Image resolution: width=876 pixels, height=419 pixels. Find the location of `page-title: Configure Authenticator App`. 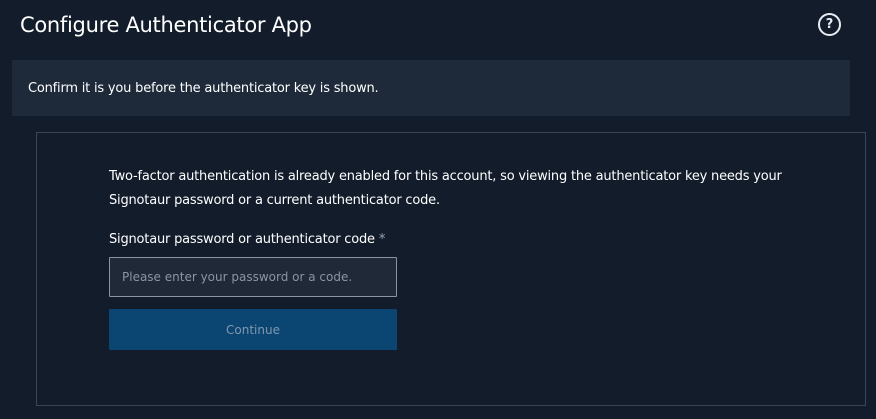

page-title: Configure Authenticator App is located at coordinates (166, 25).